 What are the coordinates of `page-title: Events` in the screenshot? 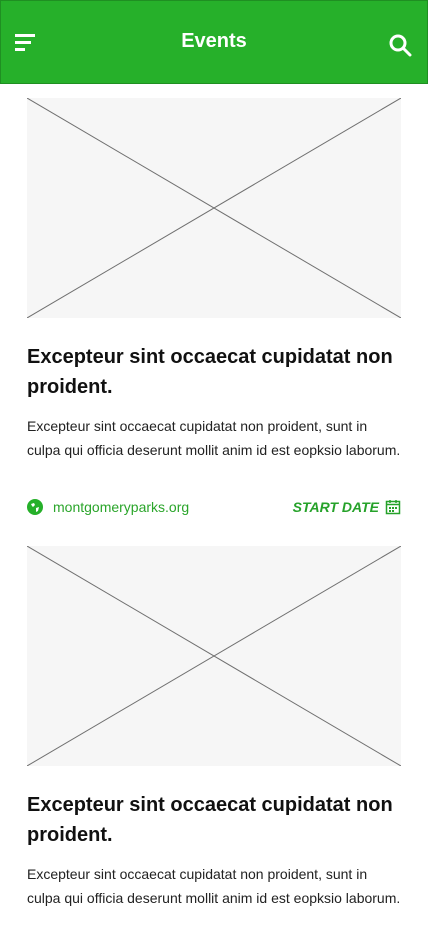 It's located at (214, 41).